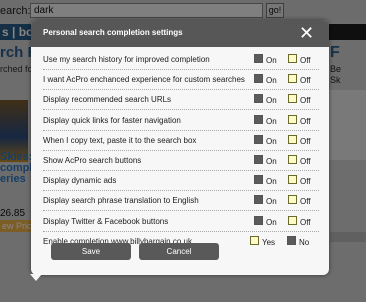 Image resolution: width=366 pixels, height=302 pixels. Describe the element at coordinates (113, 32) in the screenshot. I see `modal-title: Personal search completion settings` at that location.